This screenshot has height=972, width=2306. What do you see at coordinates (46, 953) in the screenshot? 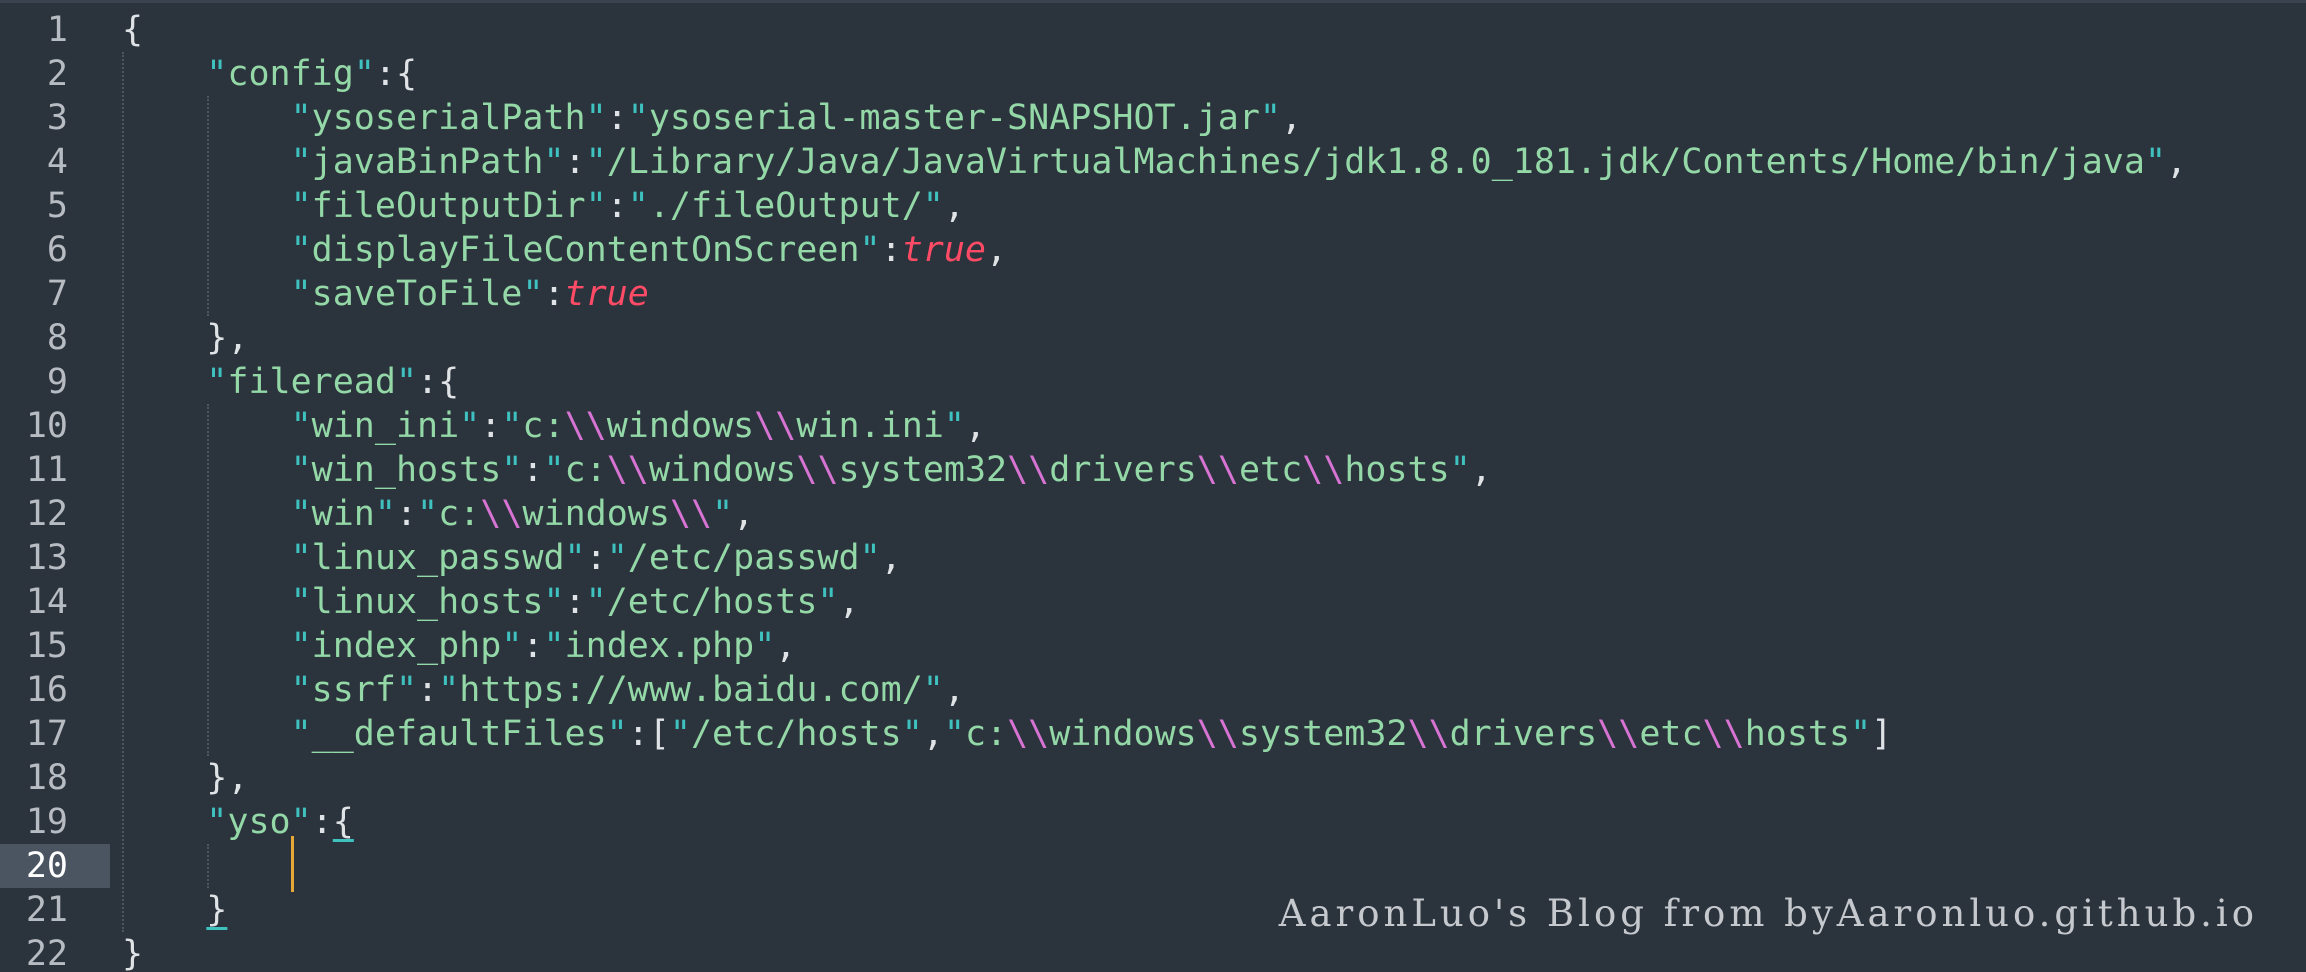
I see `line-number: 22` at bounding box center [46, 953].